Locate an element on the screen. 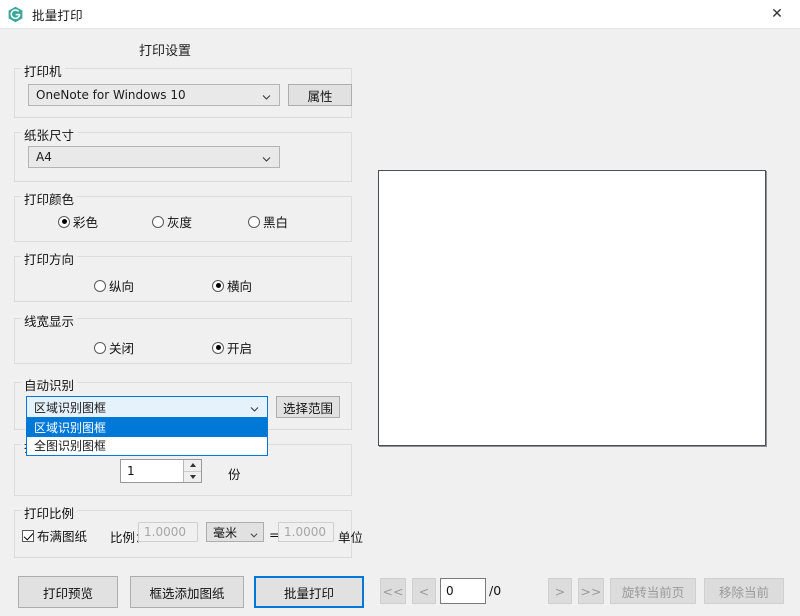  radio-label: 黑白 is located at coordinates (276, 222).